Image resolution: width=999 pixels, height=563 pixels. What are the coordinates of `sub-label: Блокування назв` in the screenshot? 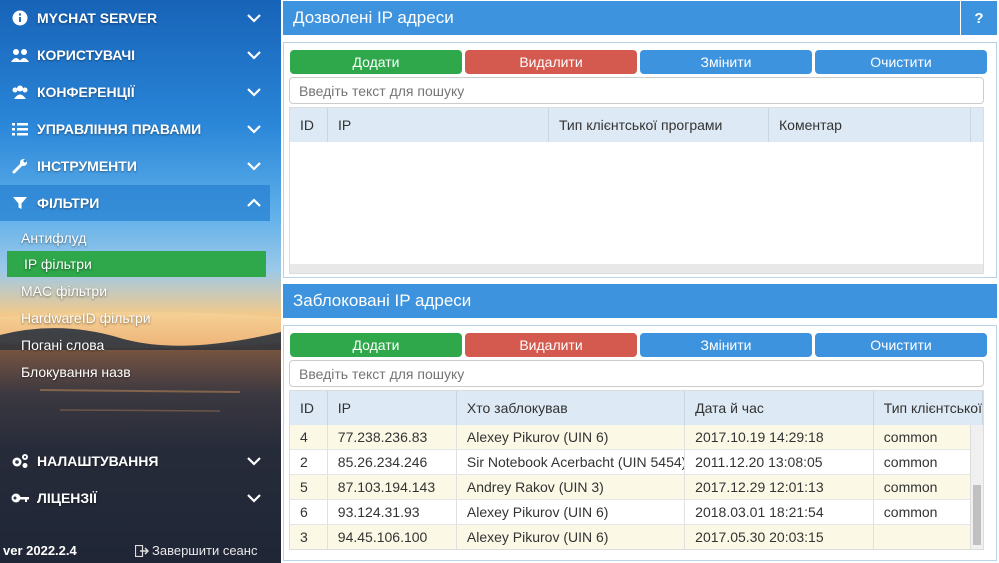 It's located at (76, 372).